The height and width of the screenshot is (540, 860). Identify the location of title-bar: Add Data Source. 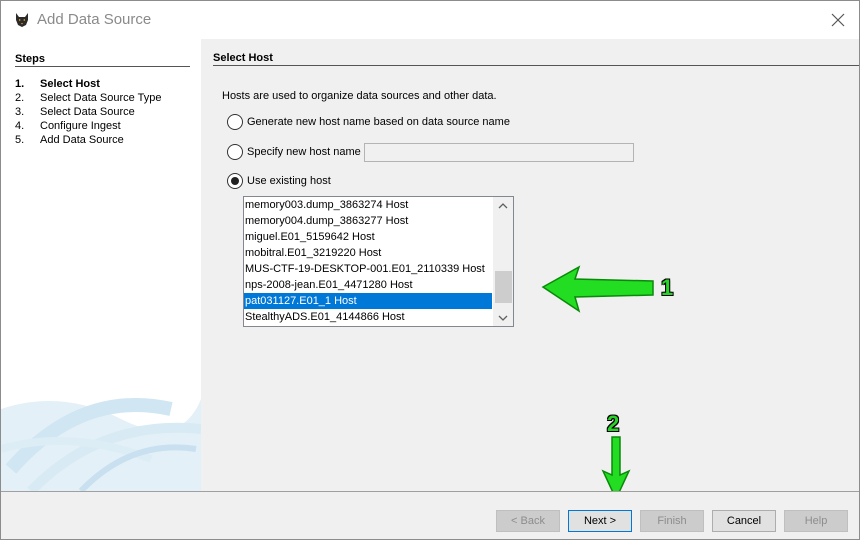
(430, 20).